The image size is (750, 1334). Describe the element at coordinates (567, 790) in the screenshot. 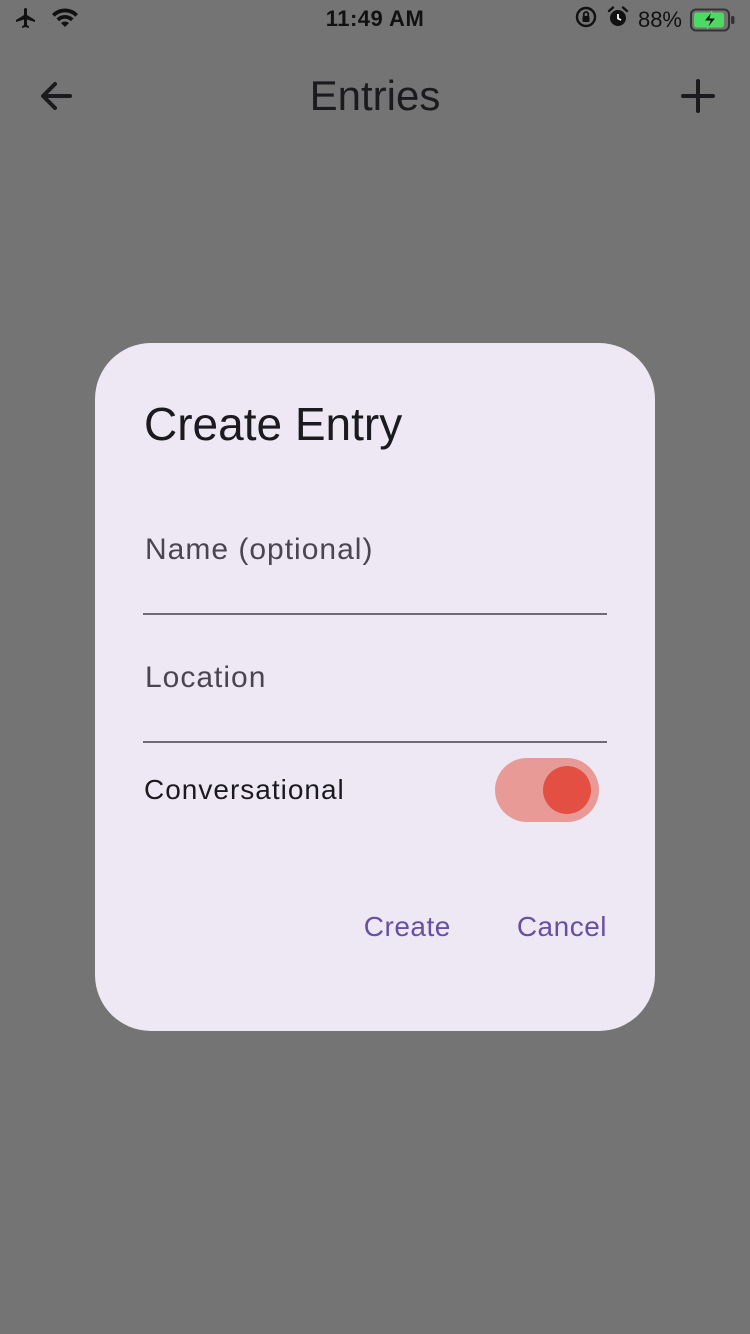

I see `toggle-thumb` at that location.